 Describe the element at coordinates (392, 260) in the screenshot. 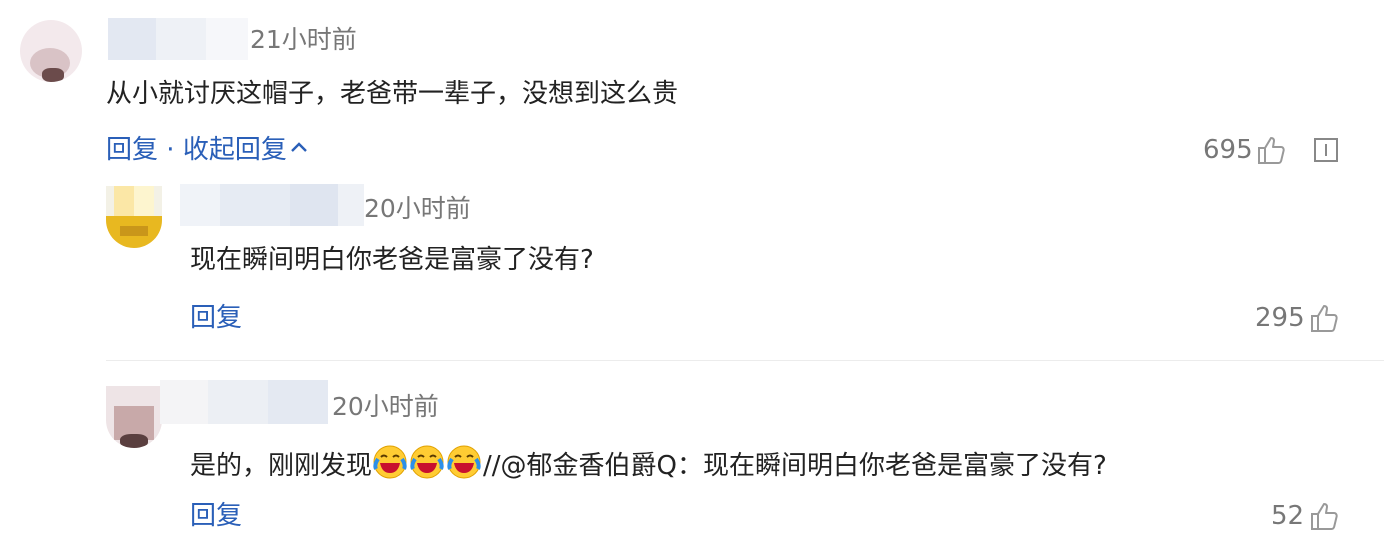

I see `reply-text: 现在瞬间明白你老爸是富豪了没有?` at that location.